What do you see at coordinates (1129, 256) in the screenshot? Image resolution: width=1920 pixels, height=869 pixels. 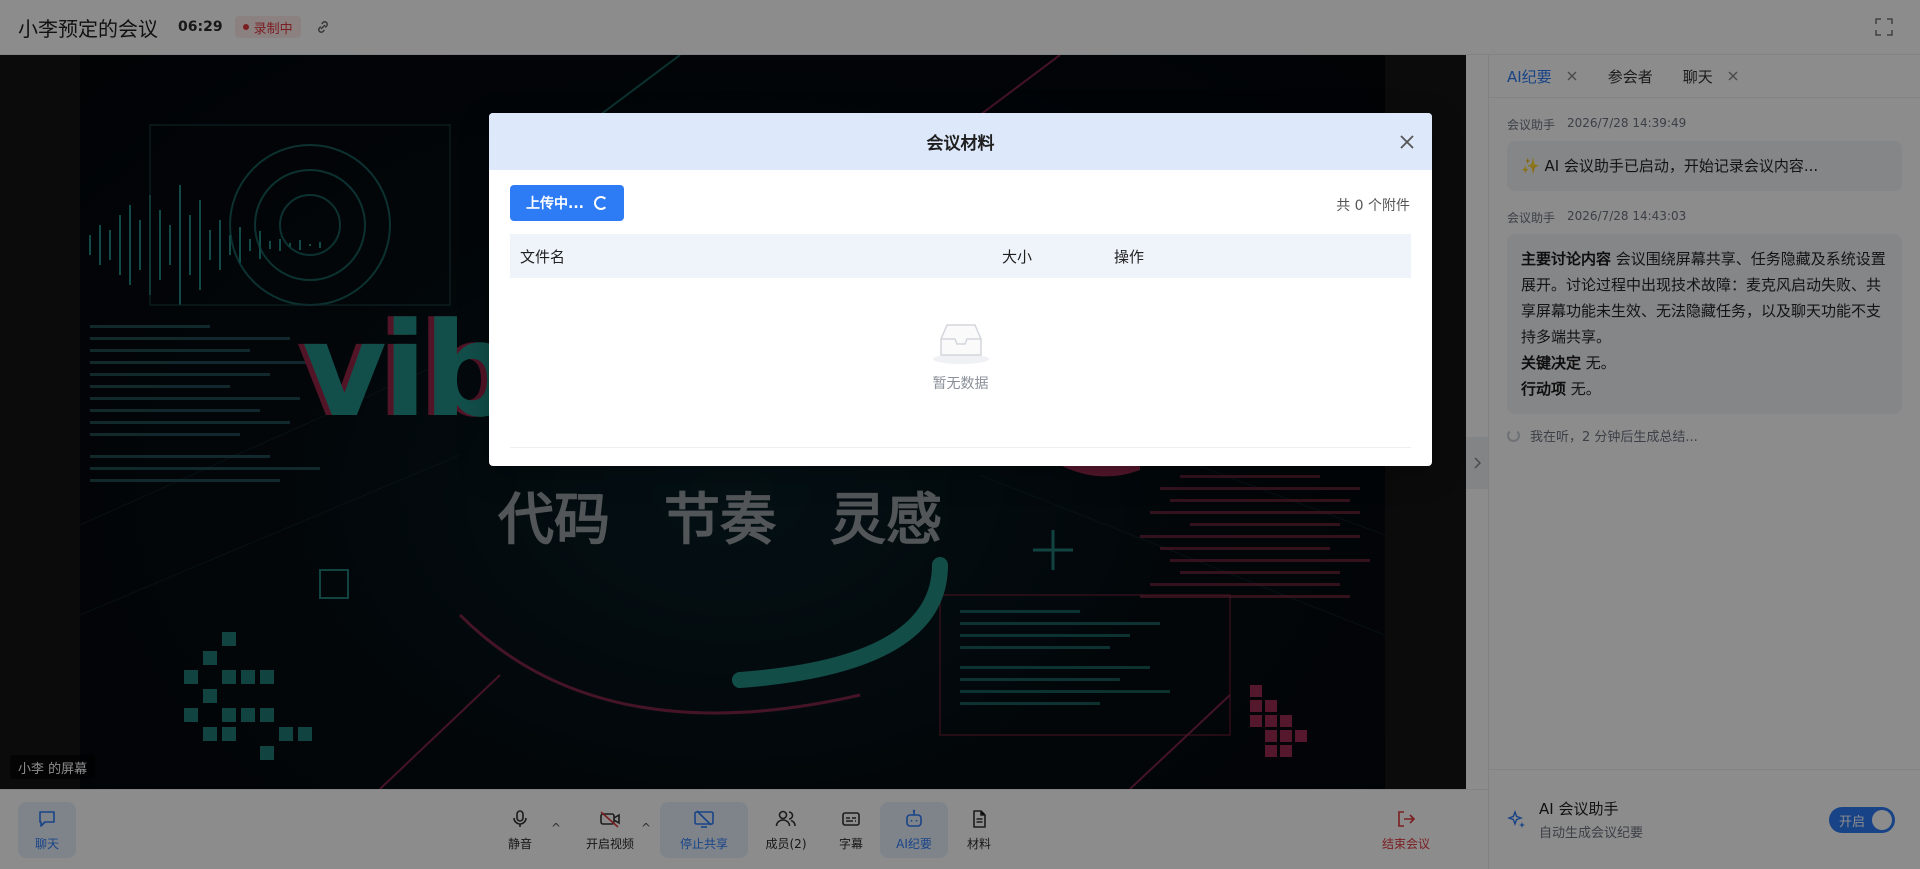 I see `column-header-operation: 操作` at bounding box center [1129, 256].